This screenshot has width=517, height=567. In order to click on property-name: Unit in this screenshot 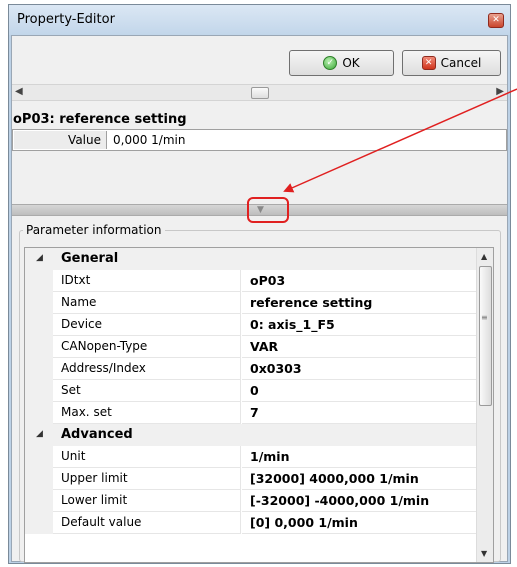, I will do `click(147, 457)`.